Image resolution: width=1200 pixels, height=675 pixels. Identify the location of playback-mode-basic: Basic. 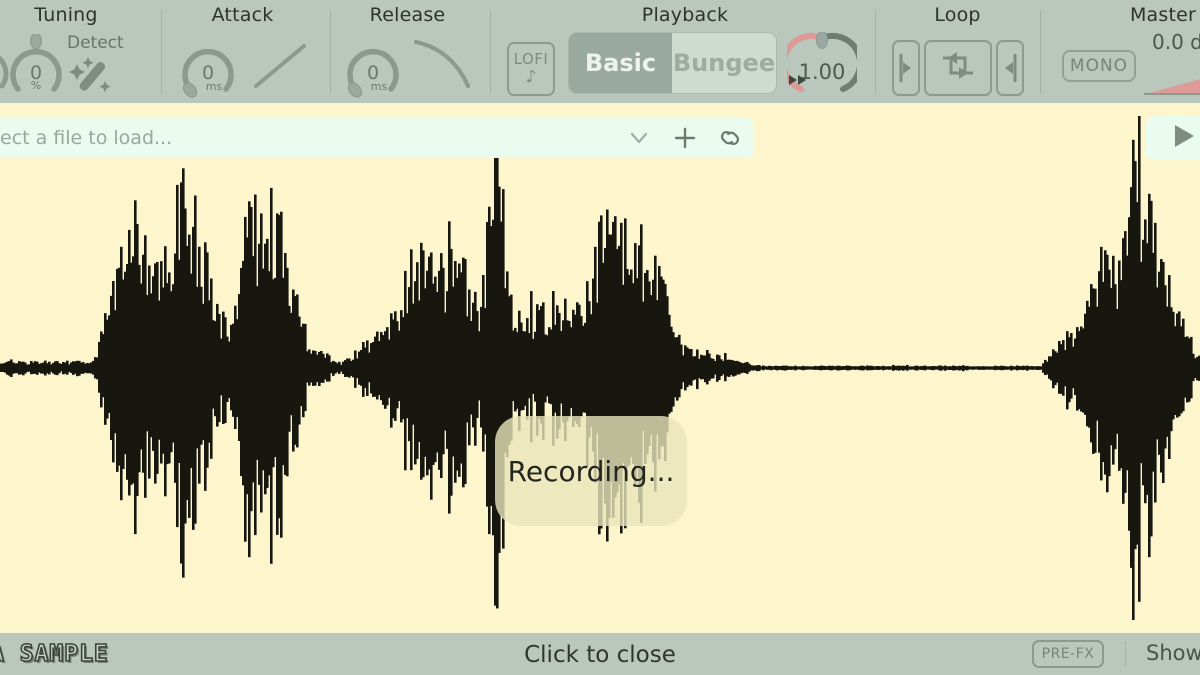
(620, 63).